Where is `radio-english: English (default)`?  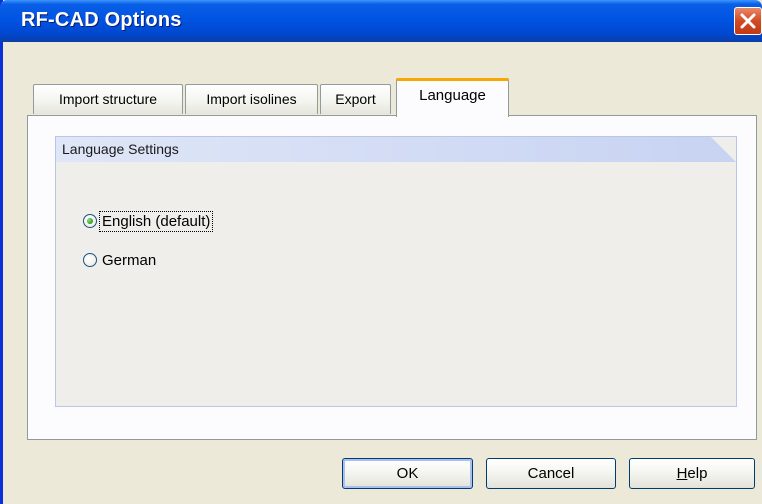
radio-english: English (default) is located at coordinates (148, 221).